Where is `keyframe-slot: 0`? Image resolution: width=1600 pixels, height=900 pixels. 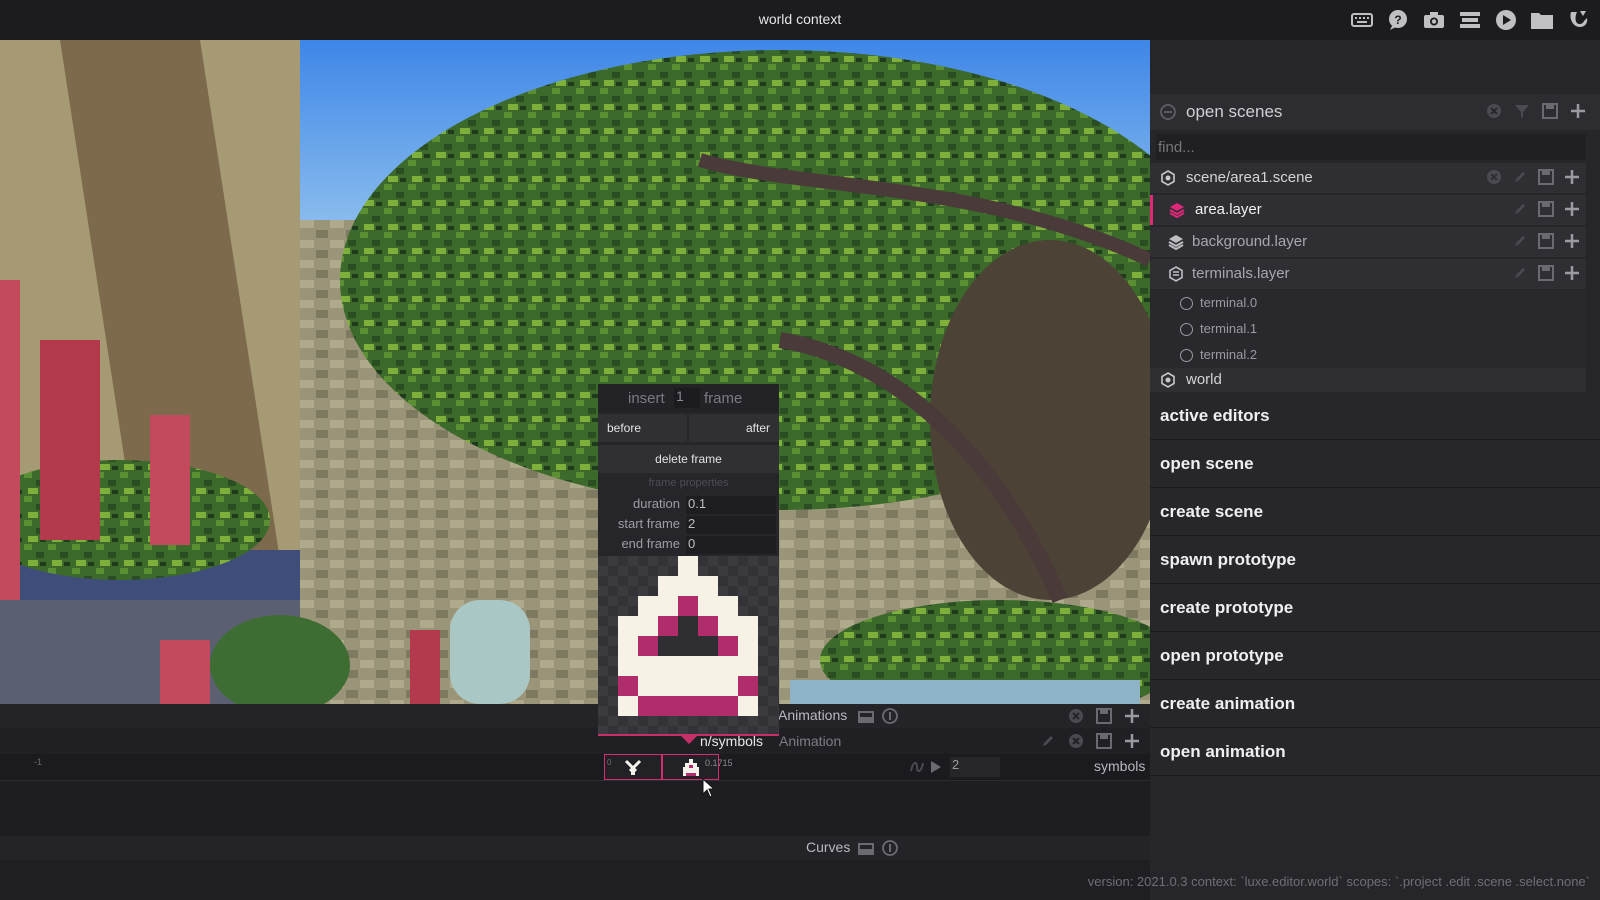
keyframe-slot: 0 is located at coordinates (633, 767).